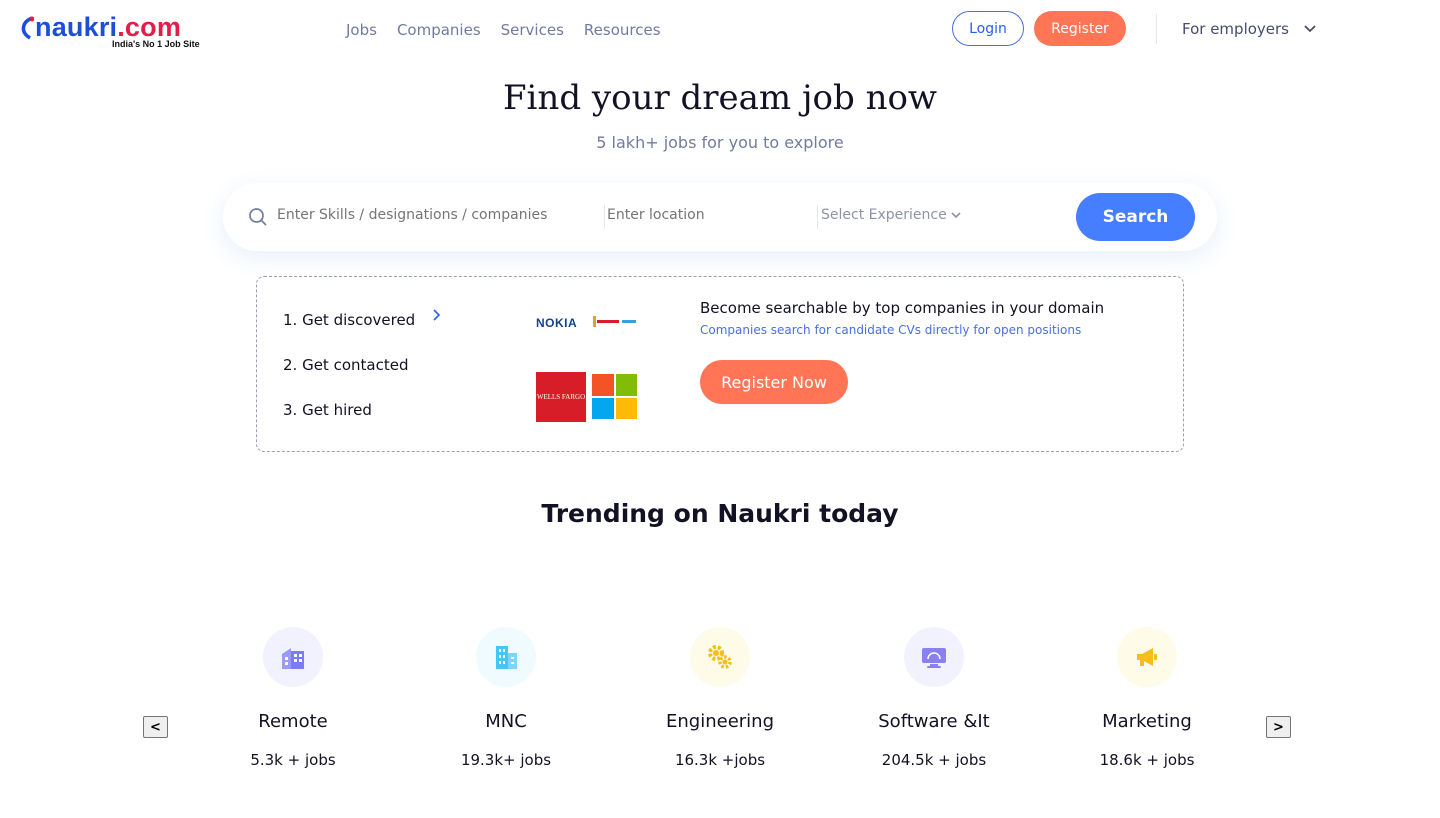 This screenshot has height=818, width=1440. I want to click on for-employers-dropdown: For employers, so click(1249, 29).